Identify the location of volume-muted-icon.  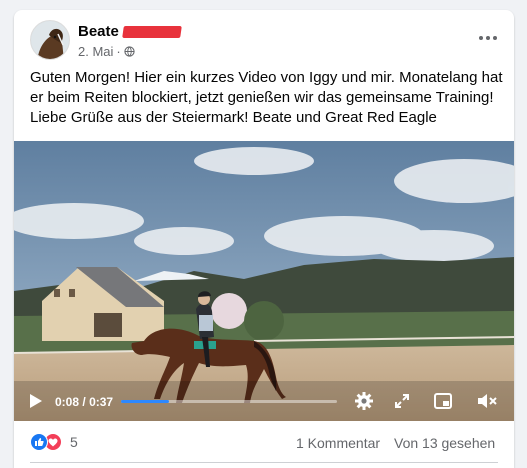
(487, 401).